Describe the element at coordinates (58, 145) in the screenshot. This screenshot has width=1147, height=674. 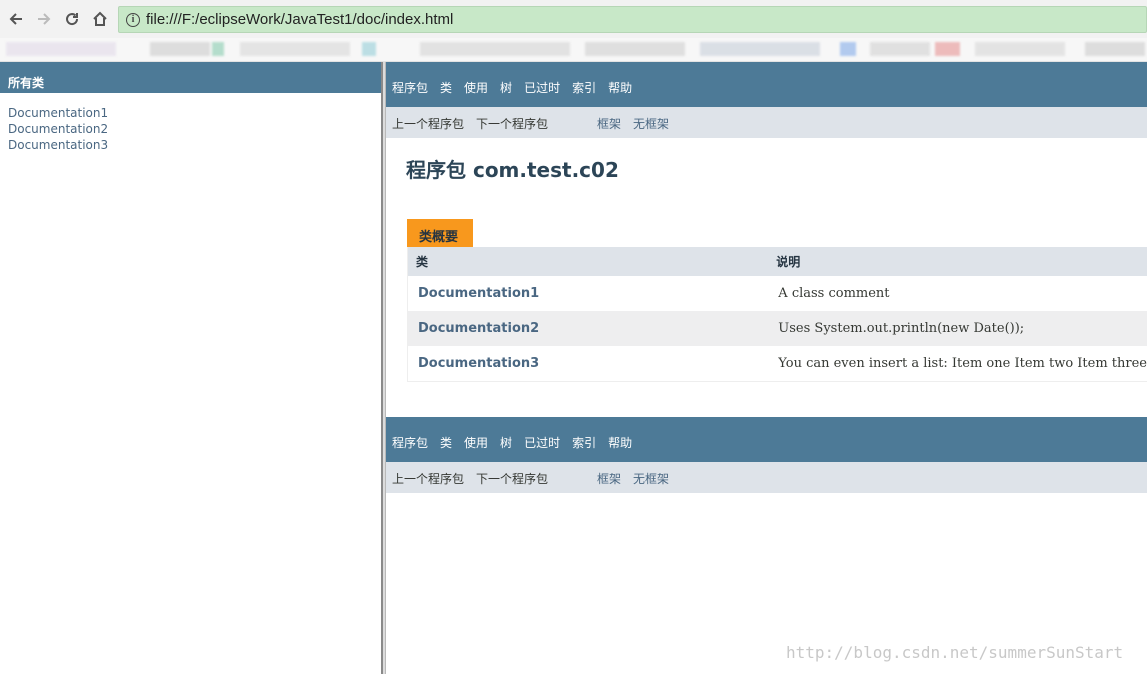
I see `class-link-documentation3: Documentation3` at that location.